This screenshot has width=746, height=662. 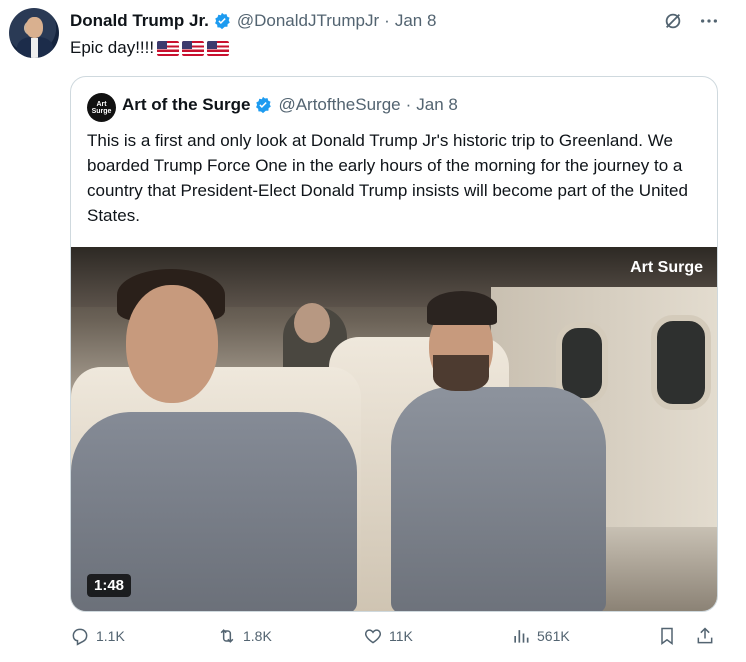 What do you see at coordinates (186, 105) in the screenshot?
I see `quote-author-name: Art of the Surge` at bounding box center [186, 105].